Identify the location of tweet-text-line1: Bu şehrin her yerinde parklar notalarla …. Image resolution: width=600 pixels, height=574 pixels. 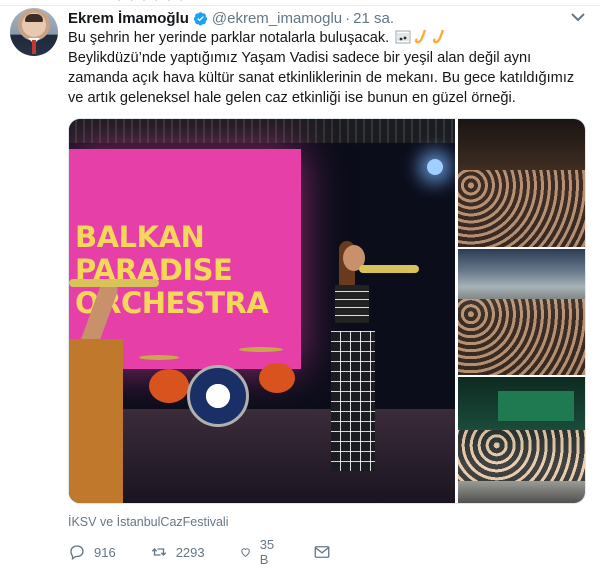
(328, 38).